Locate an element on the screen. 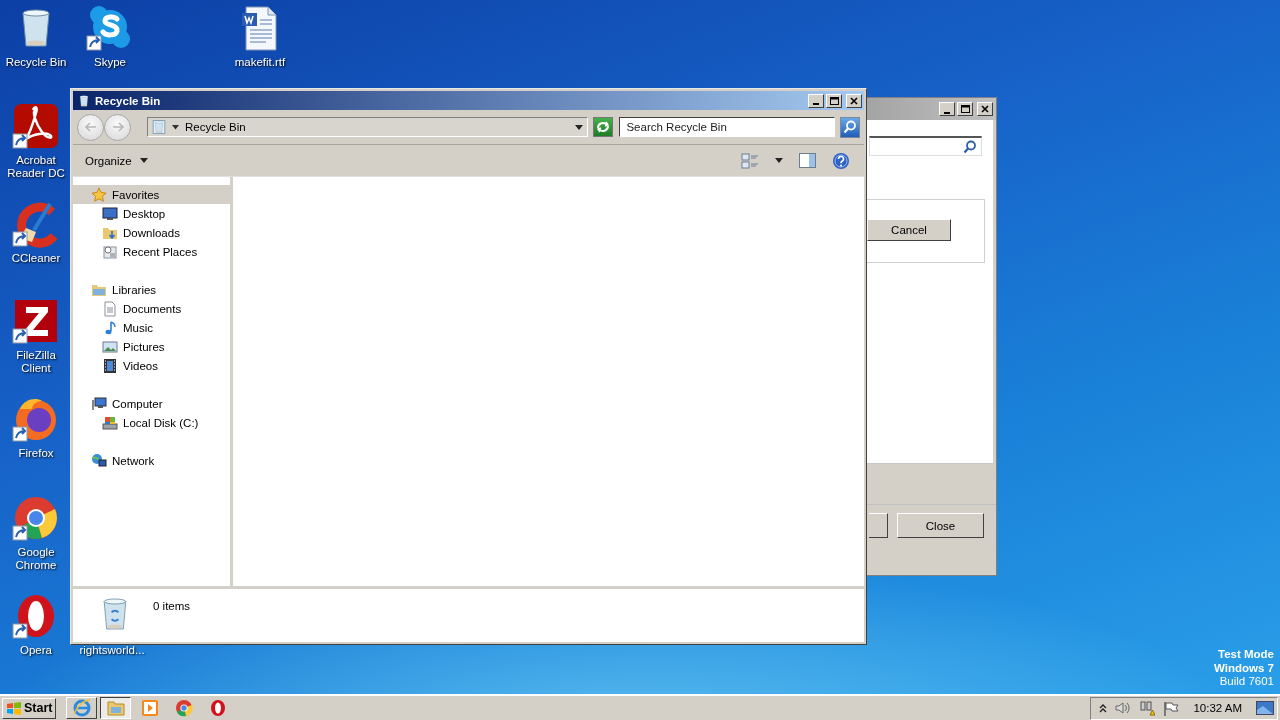  item-count: 0 items is located at coordinates (172, 606).